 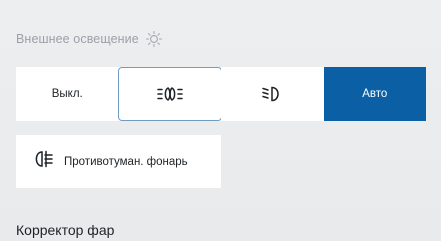 I want to click on lighting-mode-auto-button: Авто, so click(x=374, y=94).